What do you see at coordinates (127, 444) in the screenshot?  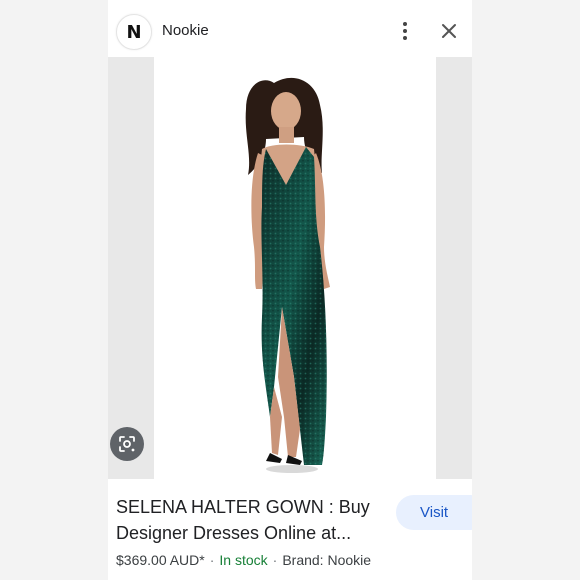 I see `lens-icon` at bounding box center [127, 444].